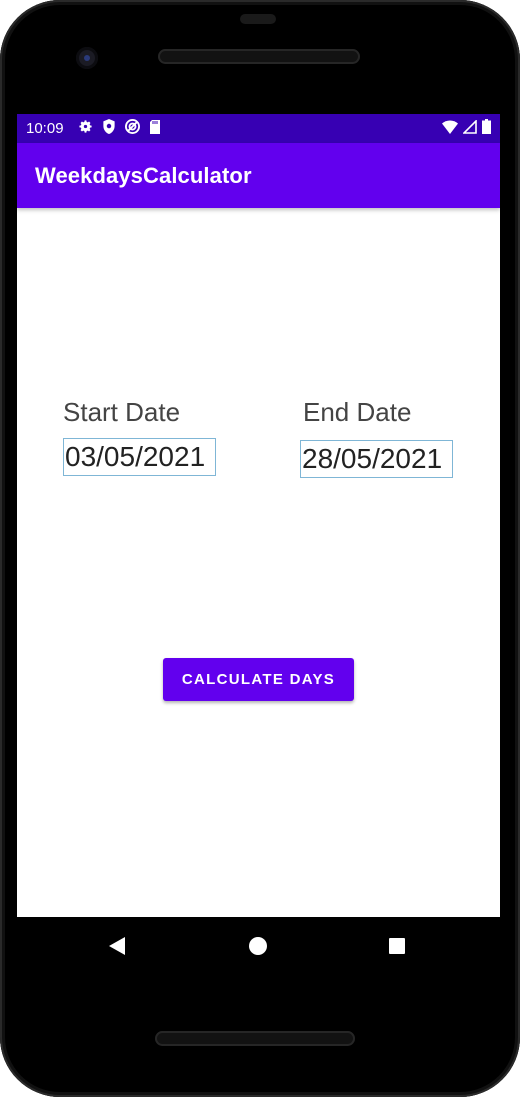 The height and width of the screenshot is (1097, 520). What do you see at coordinates (397, 946) in the screenshot?
I see `recents-icon` at bounding box center [397, 946].